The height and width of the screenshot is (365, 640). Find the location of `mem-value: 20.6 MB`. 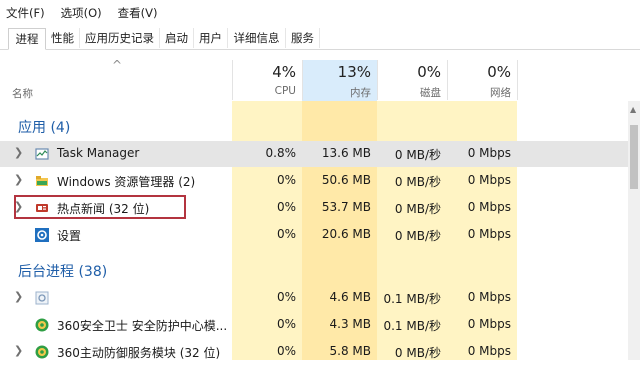

mem-value: 20.6 MB is located at coordinates (346, 234).